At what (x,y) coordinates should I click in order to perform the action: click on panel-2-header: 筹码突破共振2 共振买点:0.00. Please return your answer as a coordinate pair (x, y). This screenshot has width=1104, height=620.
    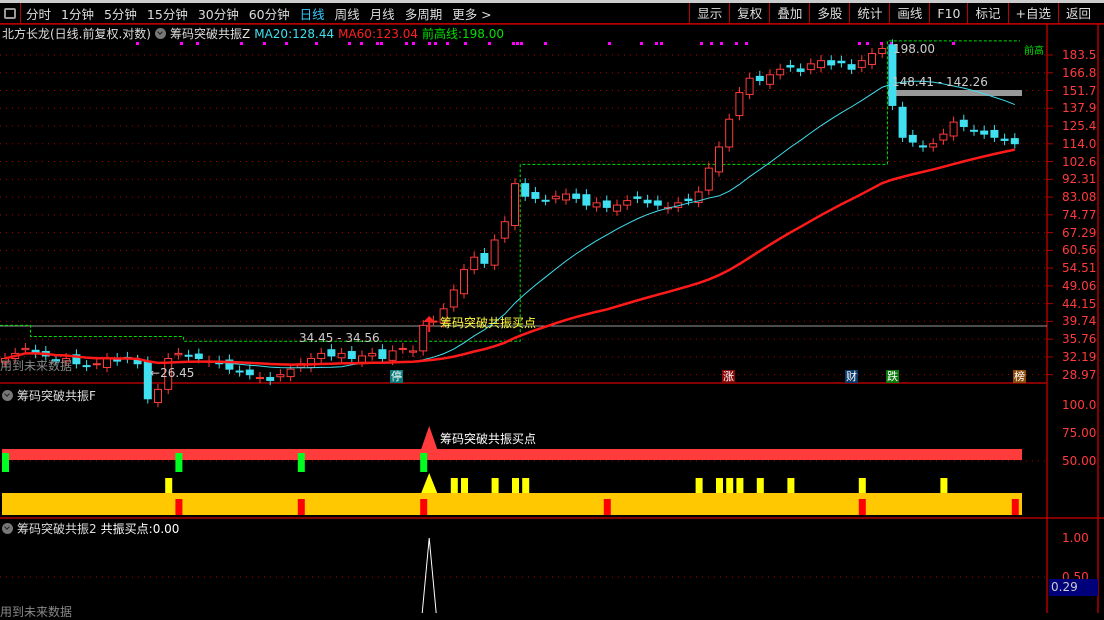
    Looking at the image, I should click on (90, 528).